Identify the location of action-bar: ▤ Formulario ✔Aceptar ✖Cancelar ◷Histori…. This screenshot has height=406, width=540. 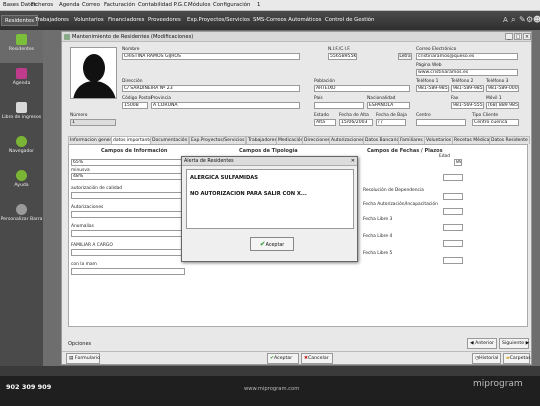
(296, 358).